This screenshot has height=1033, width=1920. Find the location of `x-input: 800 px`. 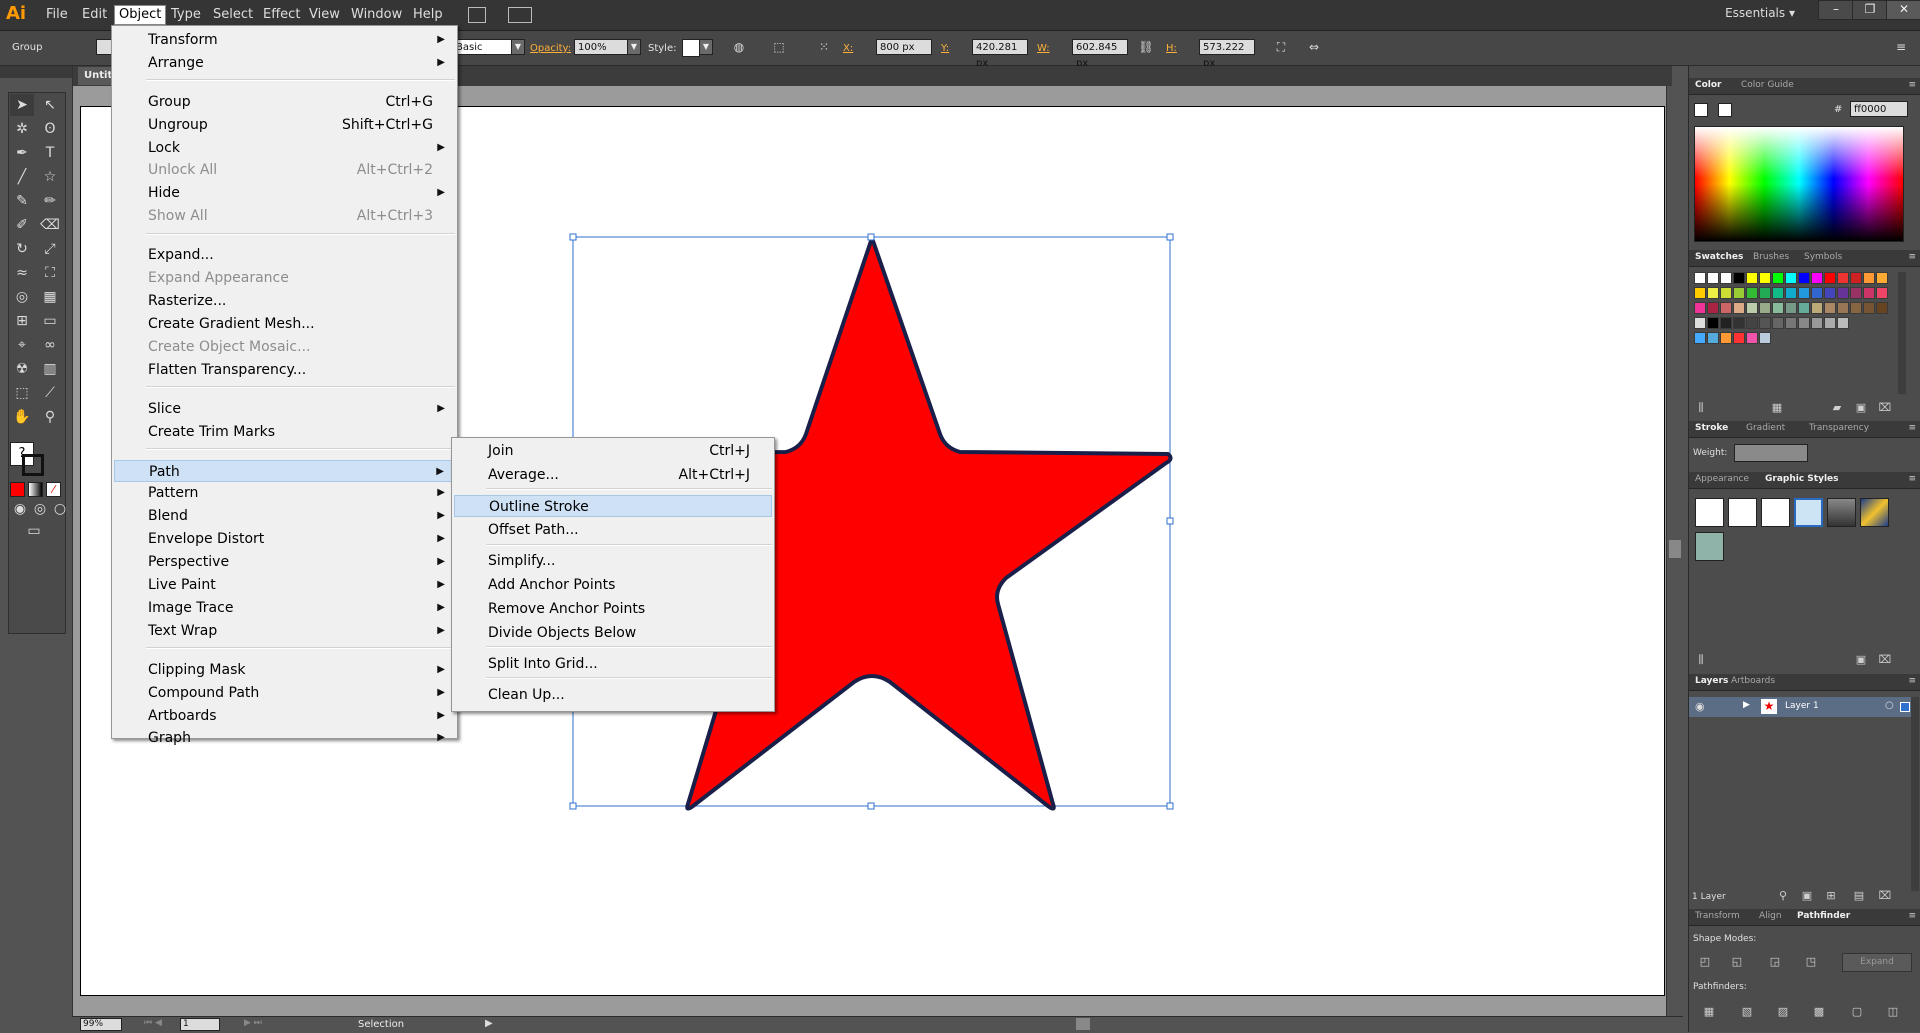

x-input: 800 px is located at coordinates (904, 47).